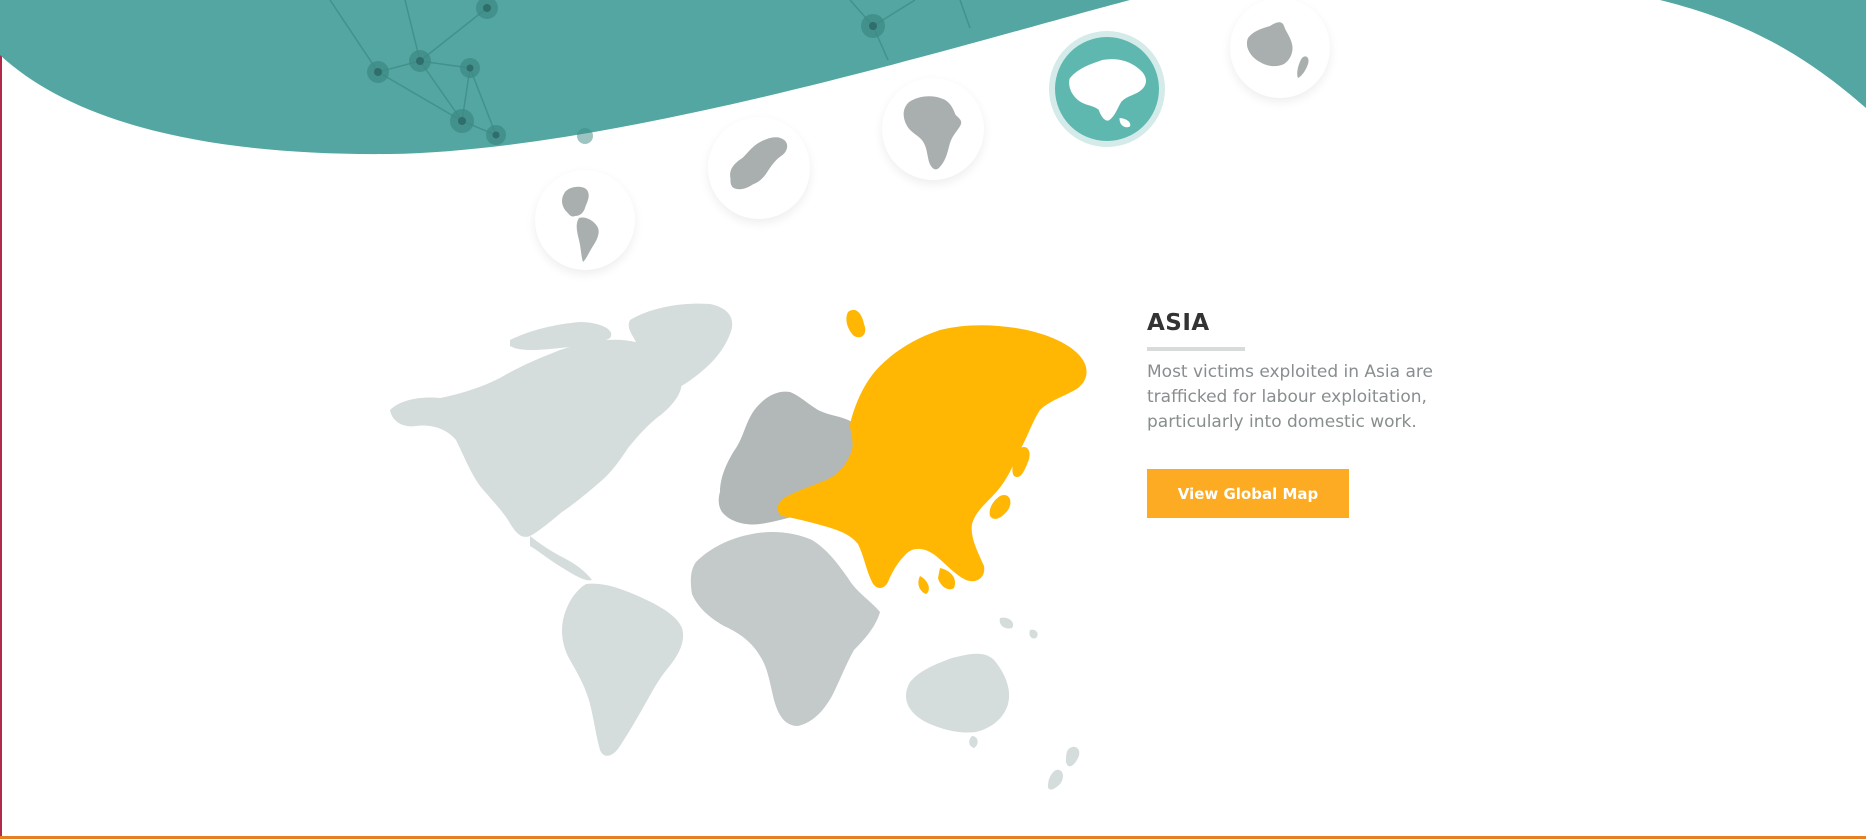 The width and height of the screenshot is (1866, 839). I want to click on map-region-africa, so click(785, 629).